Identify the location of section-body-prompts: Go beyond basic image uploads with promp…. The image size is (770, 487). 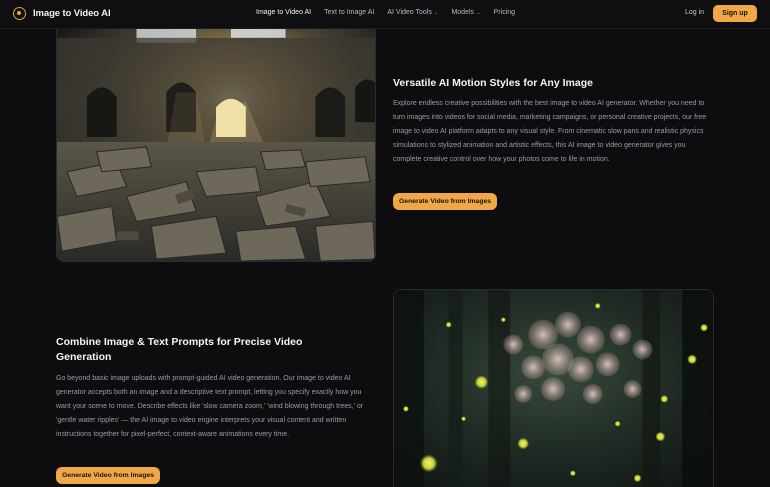
(210, 406).